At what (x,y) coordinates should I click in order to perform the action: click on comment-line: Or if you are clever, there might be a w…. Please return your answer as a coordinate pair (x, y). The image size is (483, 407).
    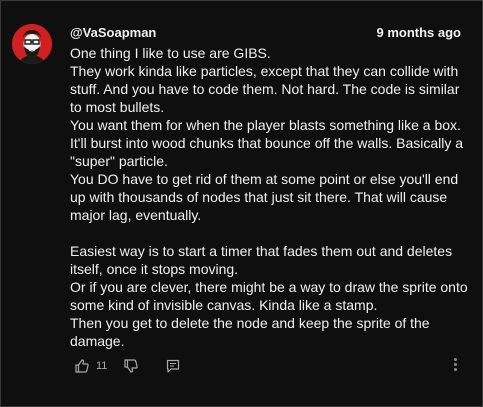
    Looking at the image, I should click on (269, 296).